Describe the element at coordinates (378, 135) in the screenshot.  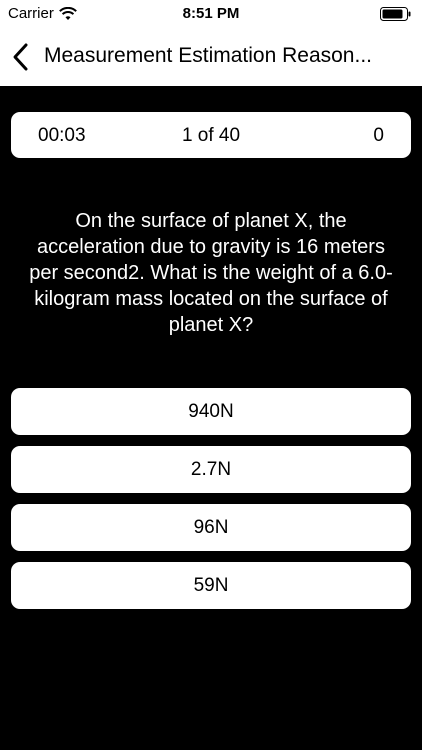
I see `score-label: 0` at that location.